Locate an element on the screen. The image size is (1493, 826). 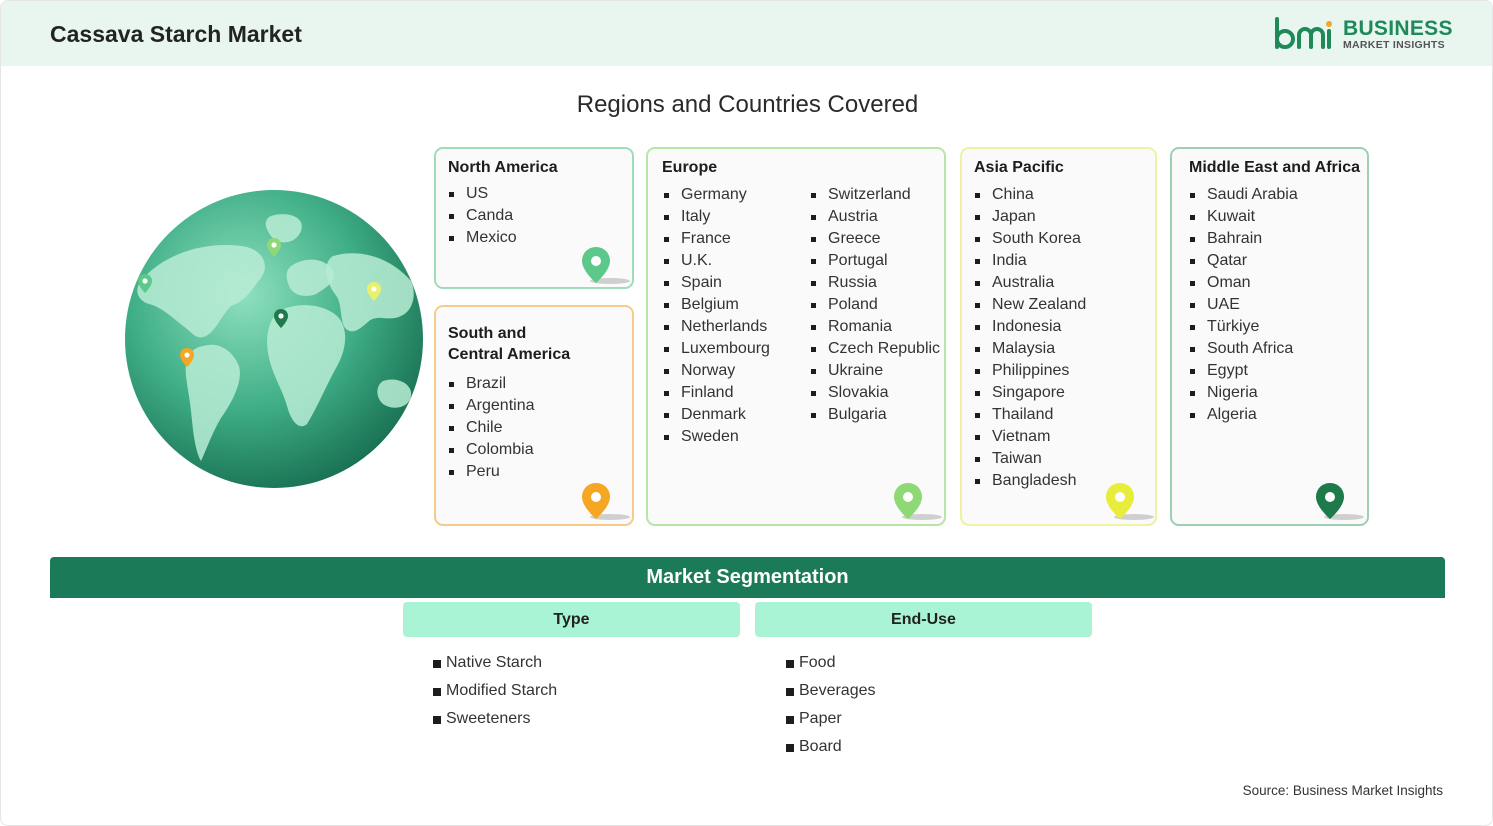
segmentation-header: Market Segmentation is located at coordinates (747, 577).